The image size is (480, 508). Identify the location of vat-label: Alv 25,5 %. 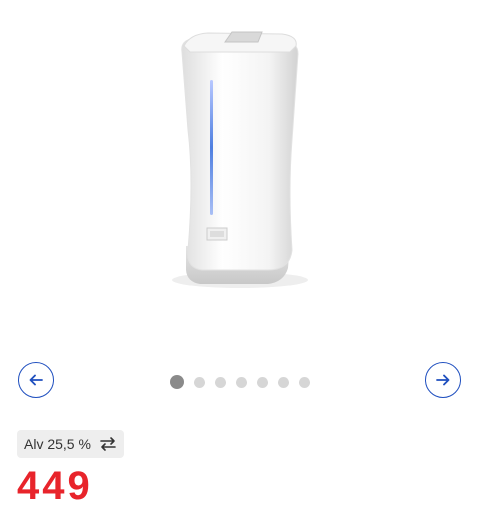
(57, 444).